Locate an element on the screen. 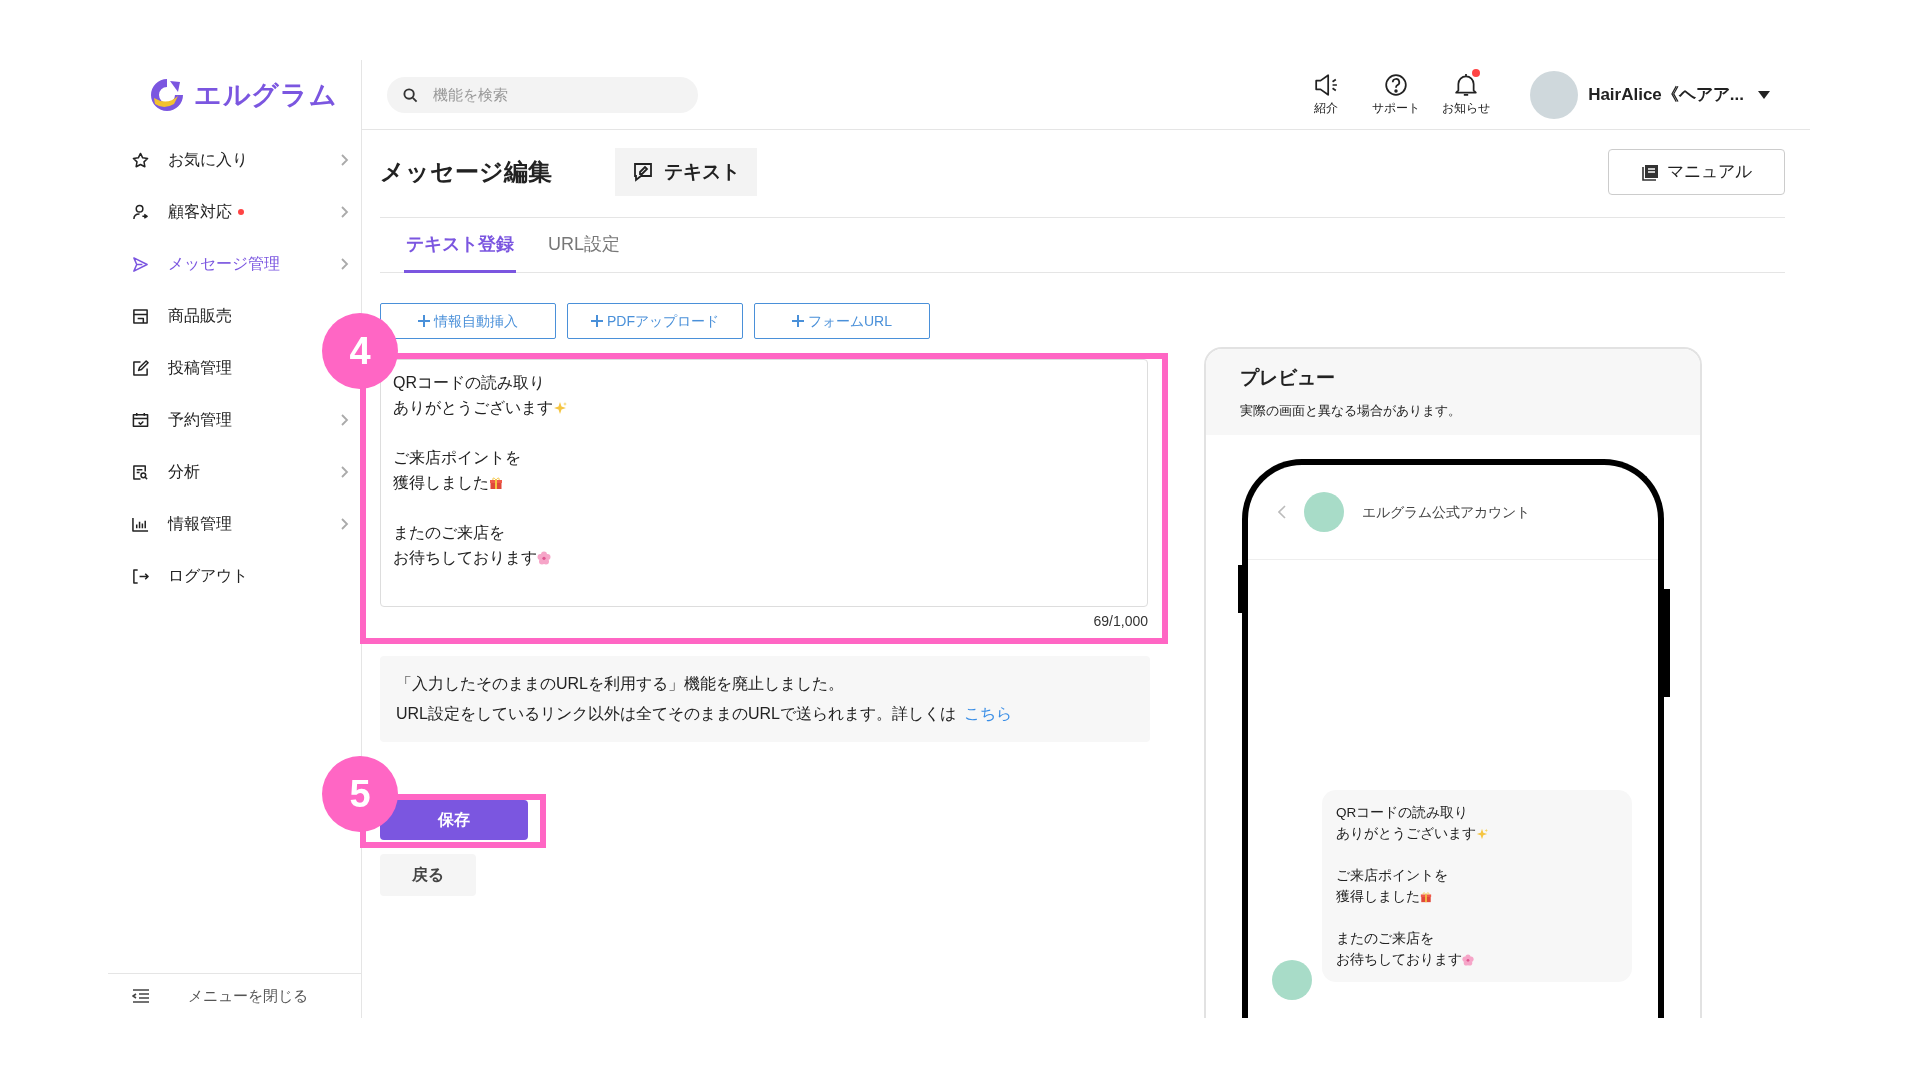 The width and height of the screenshot is (1920, 1080). character-counter: 69/1,000 is located at coordinates (1120, 621).